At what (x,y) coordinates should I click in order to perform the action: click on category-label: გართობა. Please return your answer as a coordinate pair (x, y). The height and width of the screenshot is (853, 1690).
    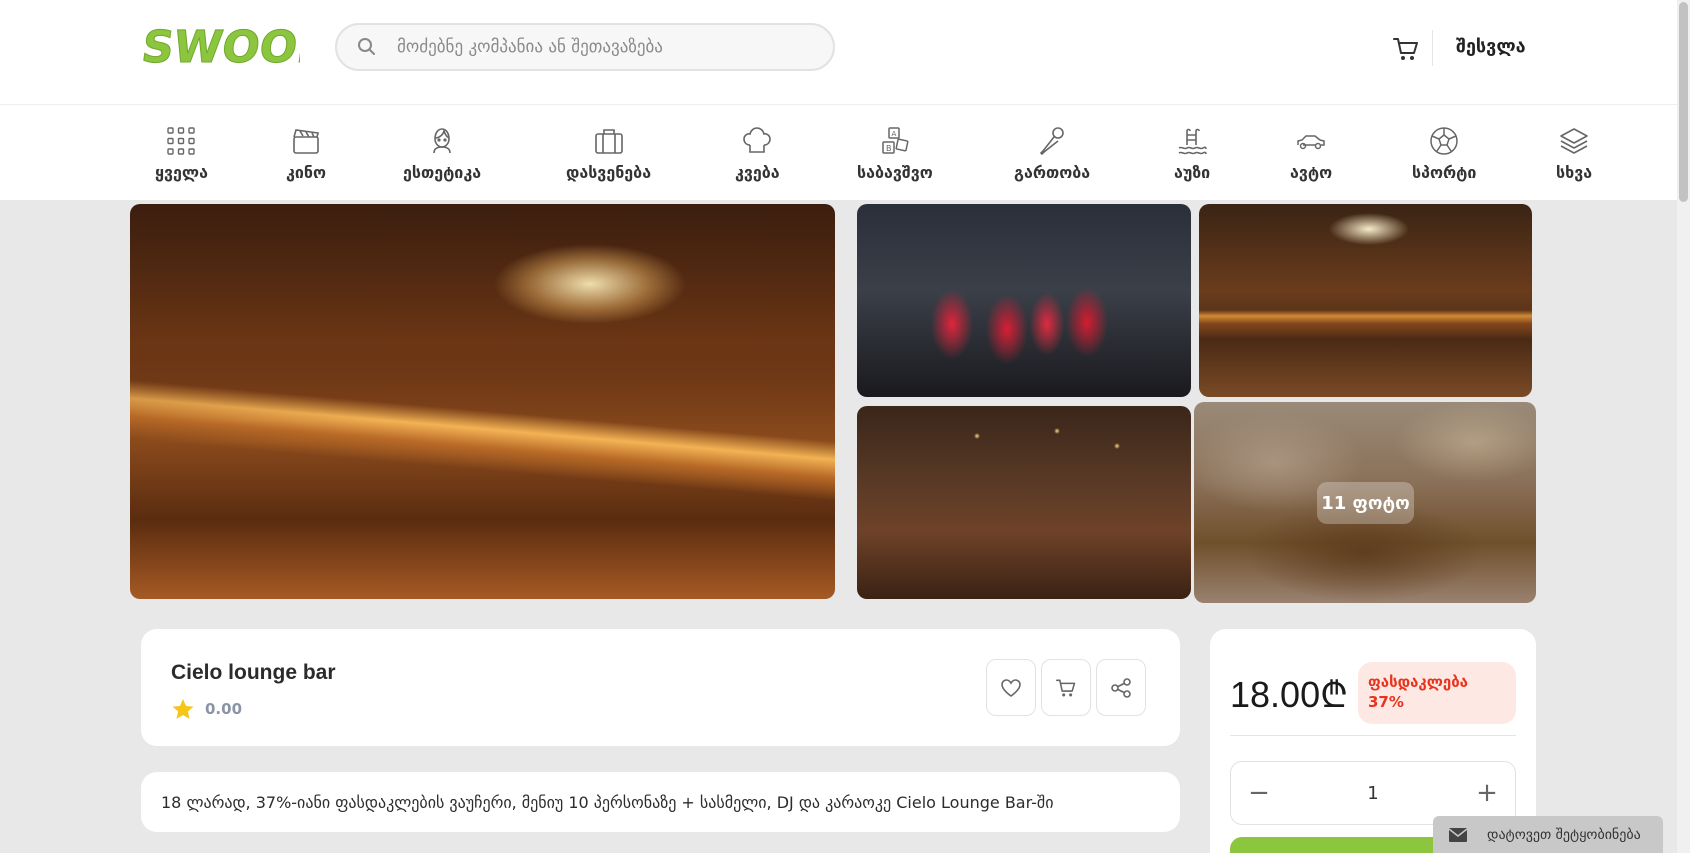
    Looking at the image, I should click on (1052, 172).